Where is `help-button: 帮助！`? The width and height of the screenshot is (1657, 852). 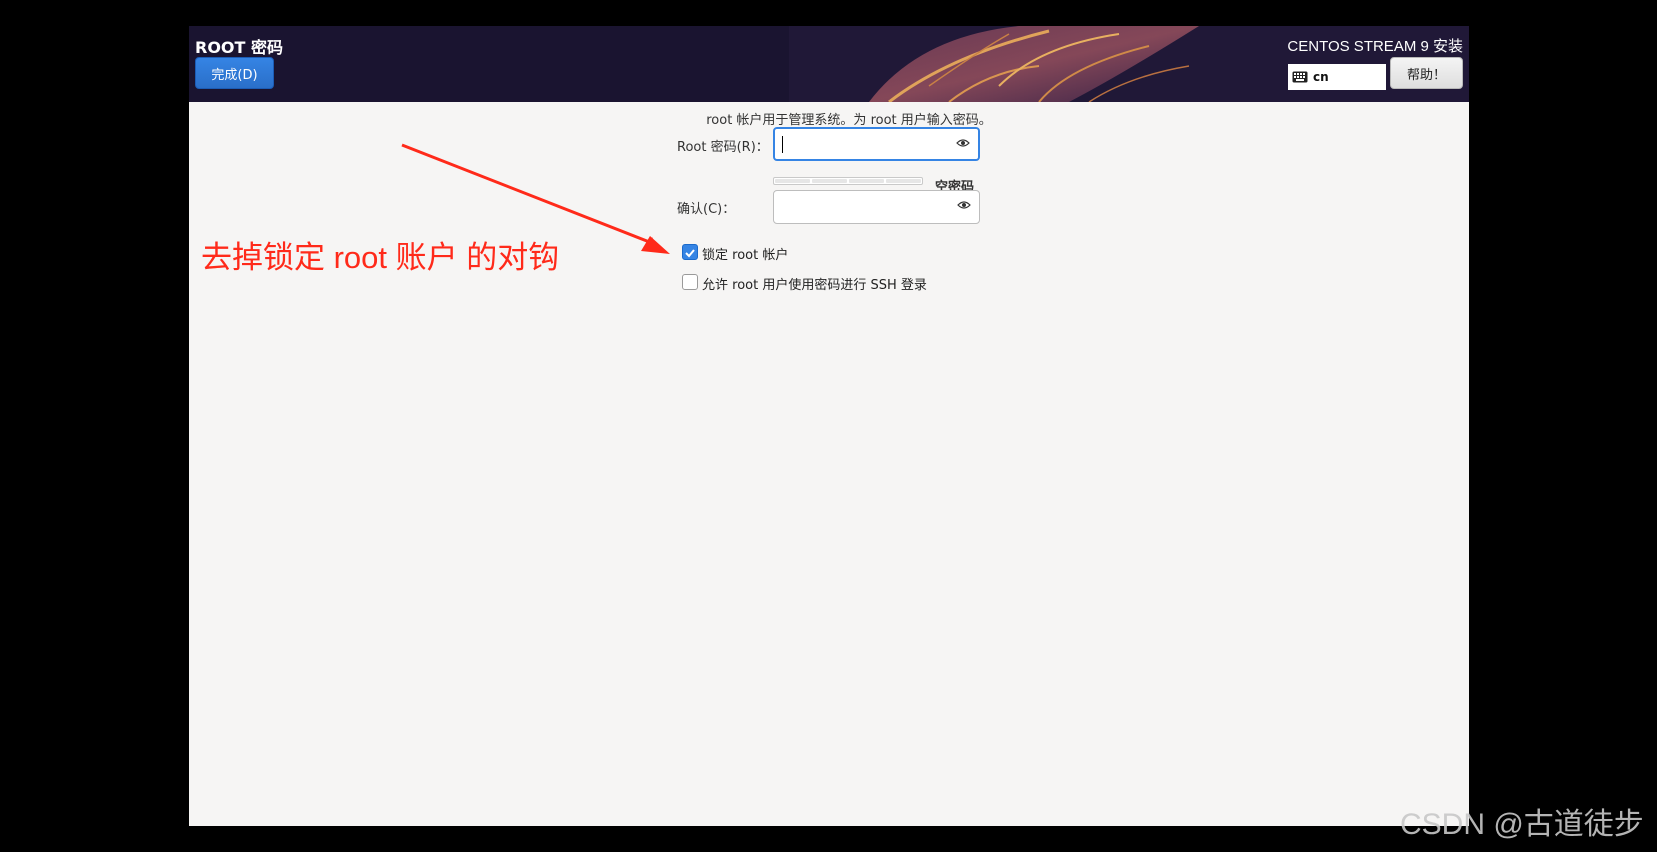
help-button: 帮助！ is located at coordinates (1426, 73).